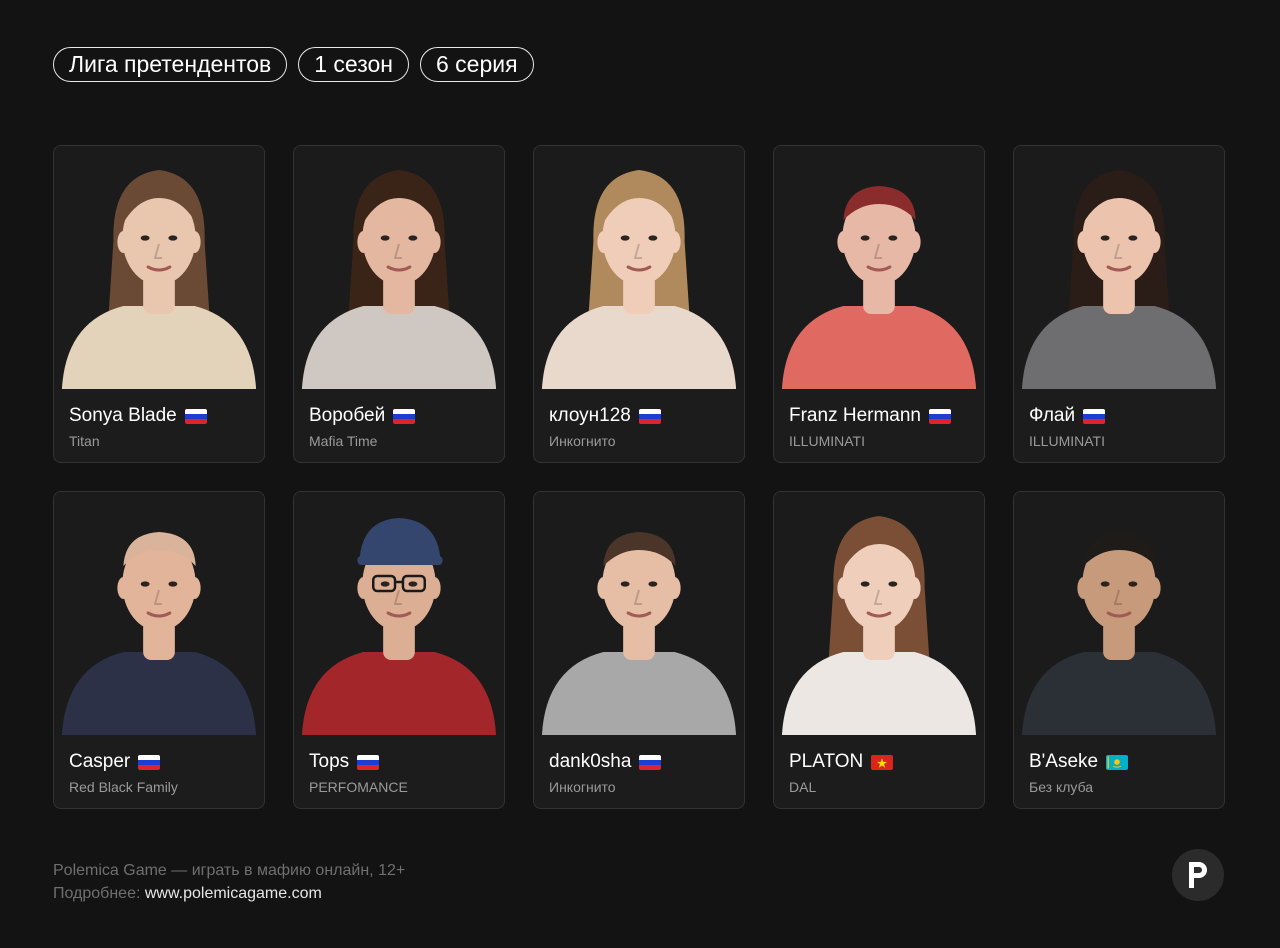 This screenshot has height=948, width=1280. What do you see at coordinates (399, 762) in the screenshot?
I see `player-name-row: Tops` at bounding box center [399, 762].